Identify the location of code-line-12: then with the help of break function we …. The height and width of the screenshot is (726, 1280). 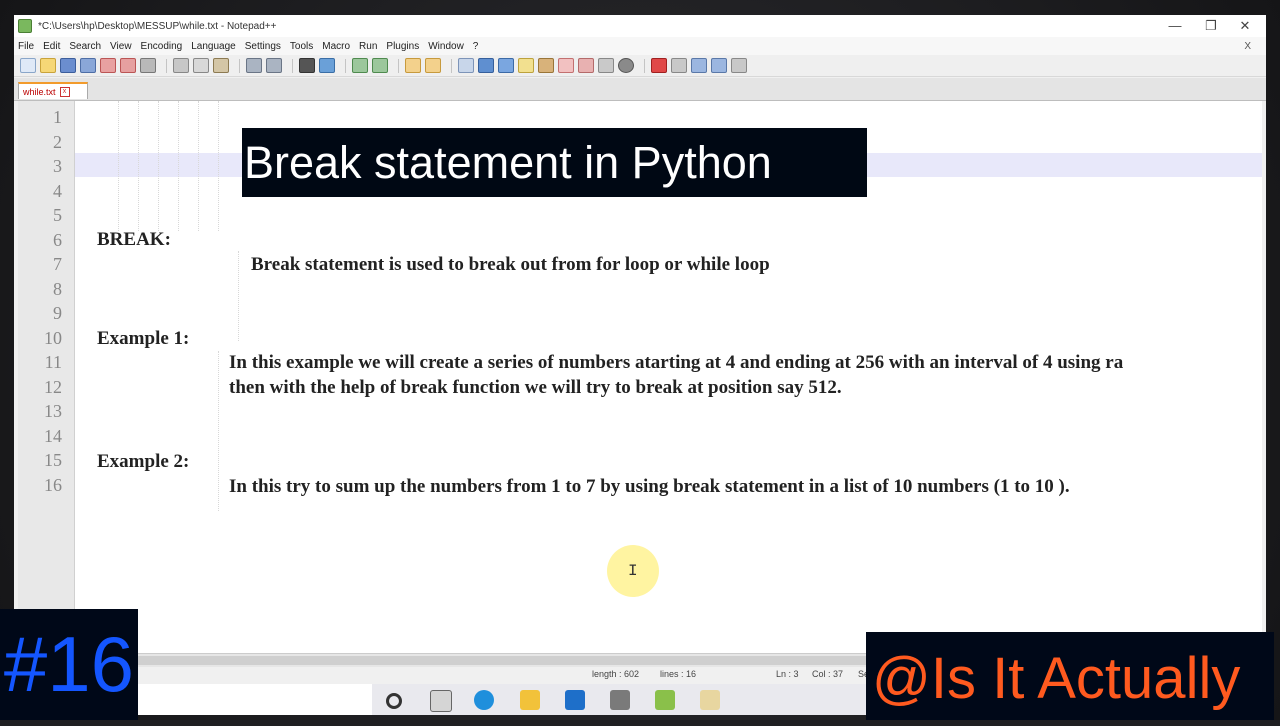
(535, 387).